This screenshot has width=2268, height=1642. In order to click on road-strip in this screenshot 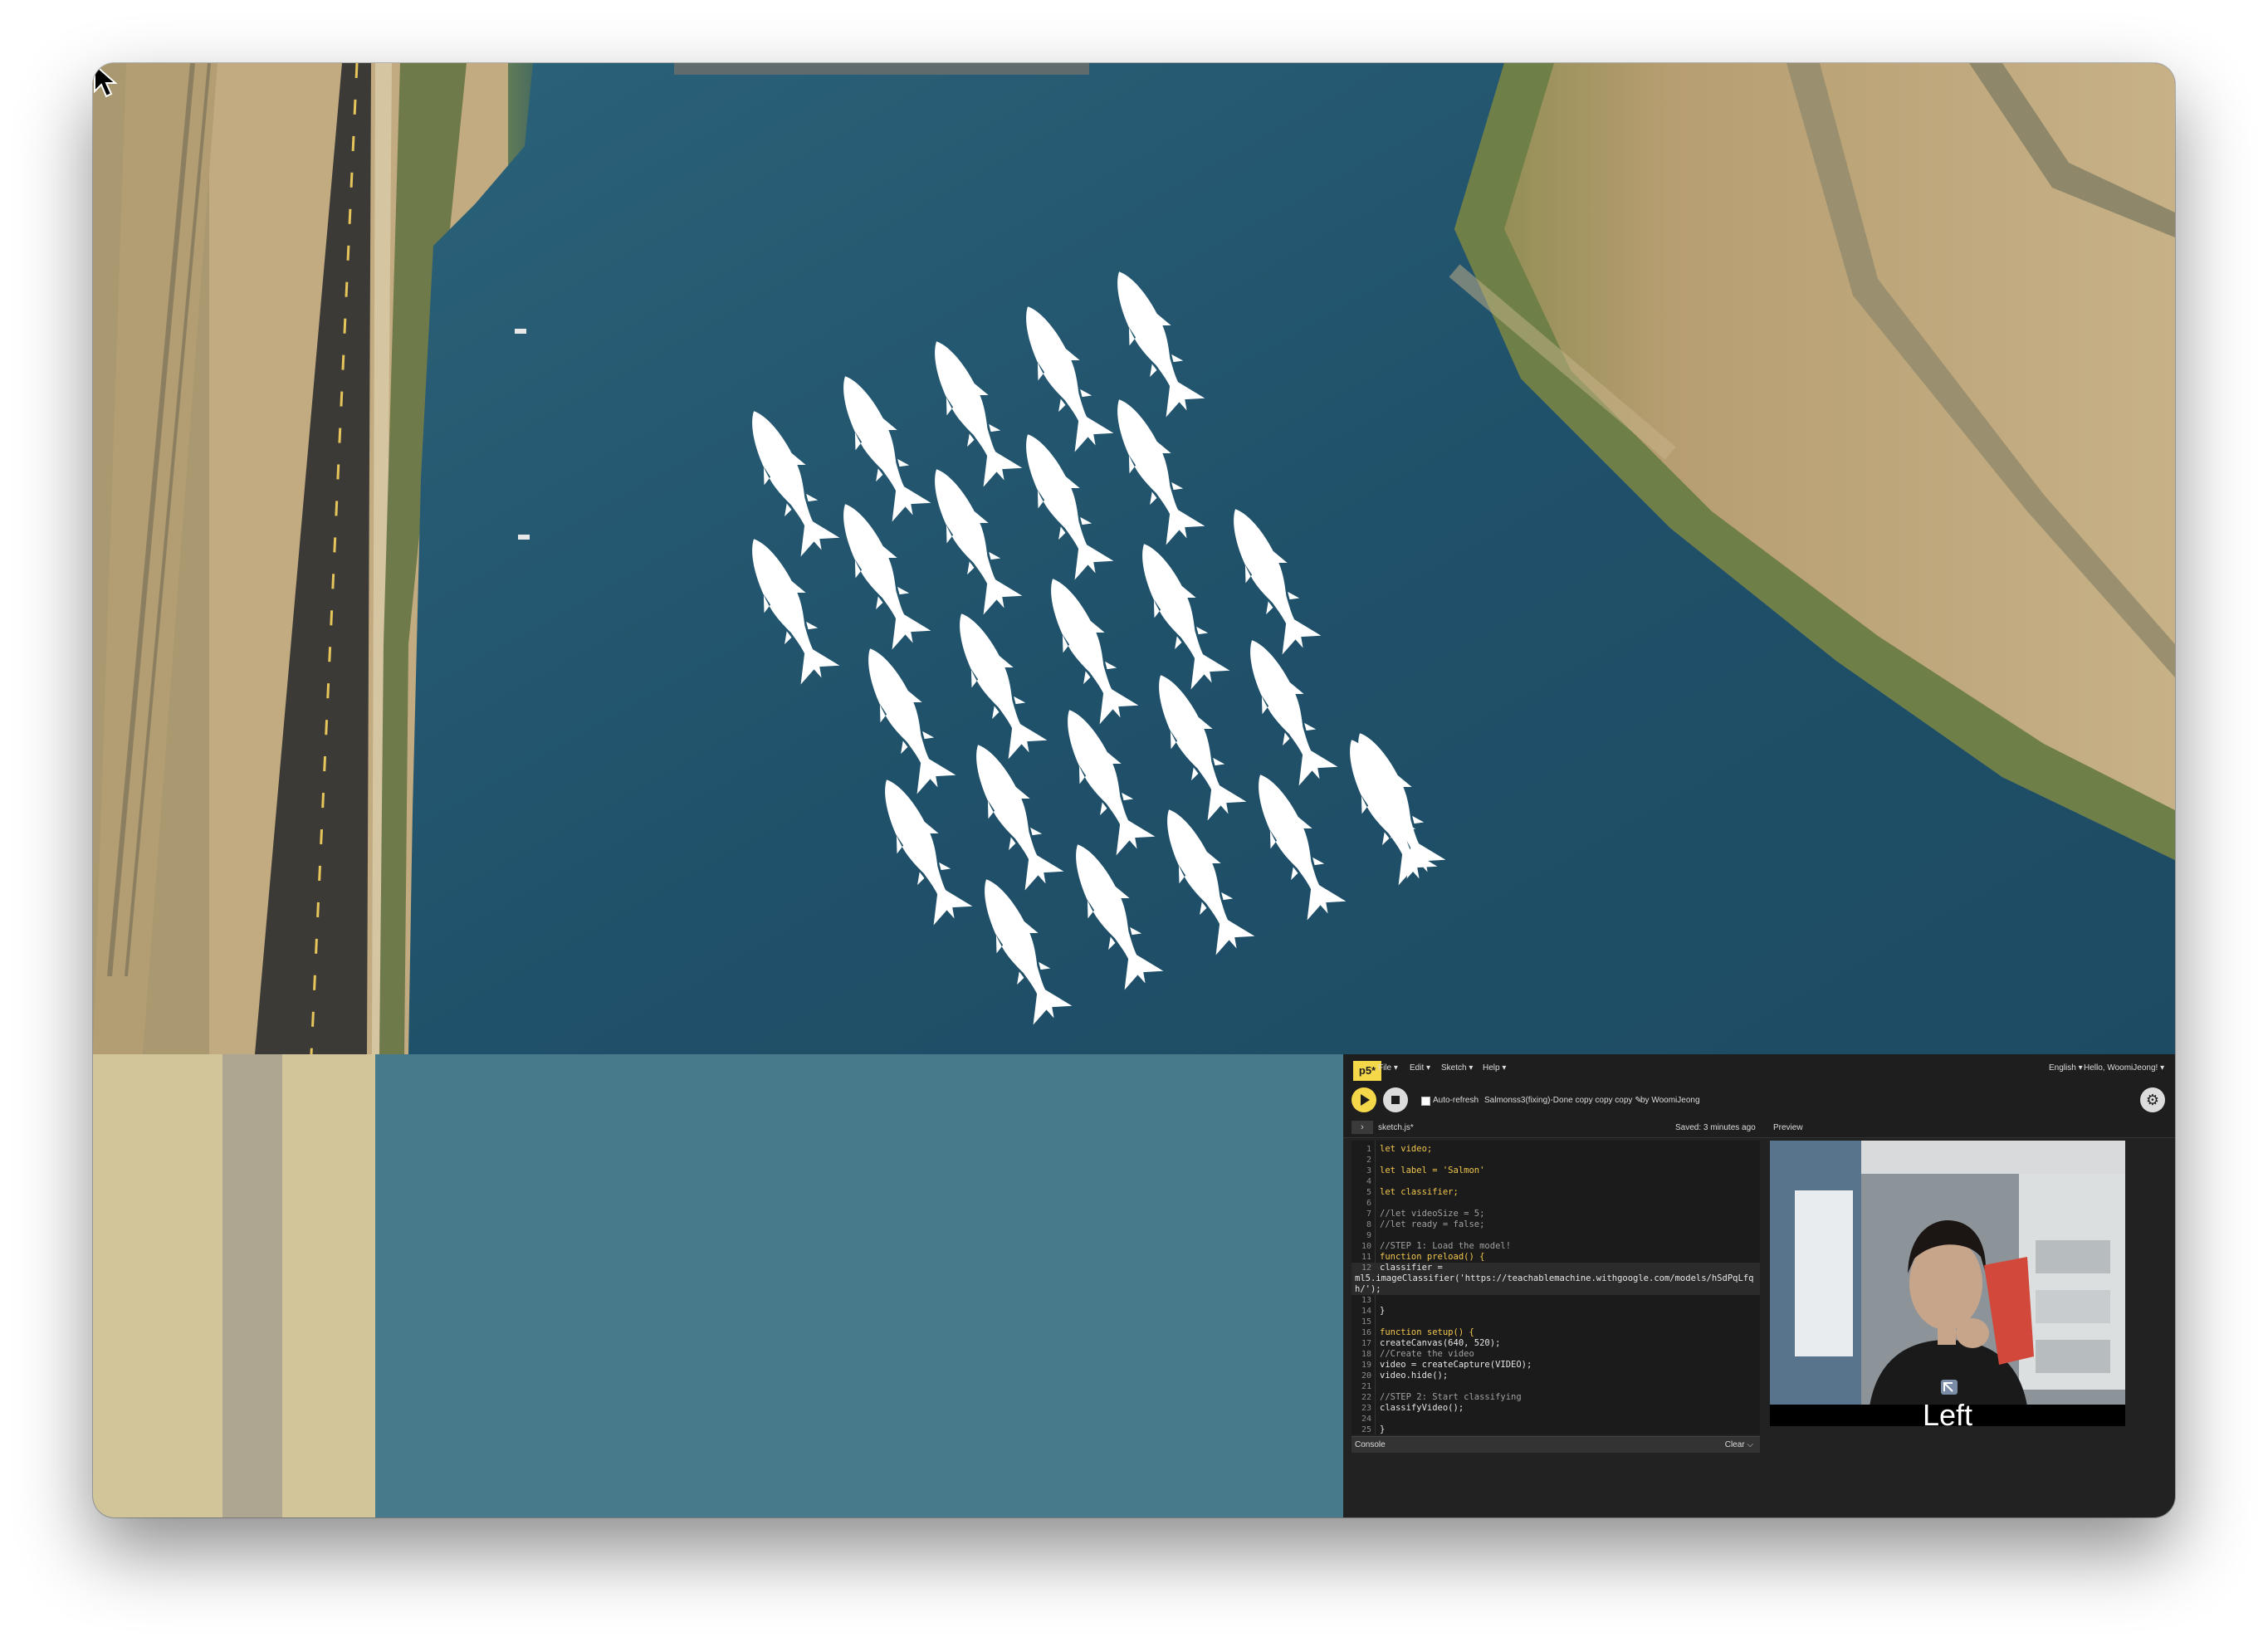, I will do `click(252, 1285)`.